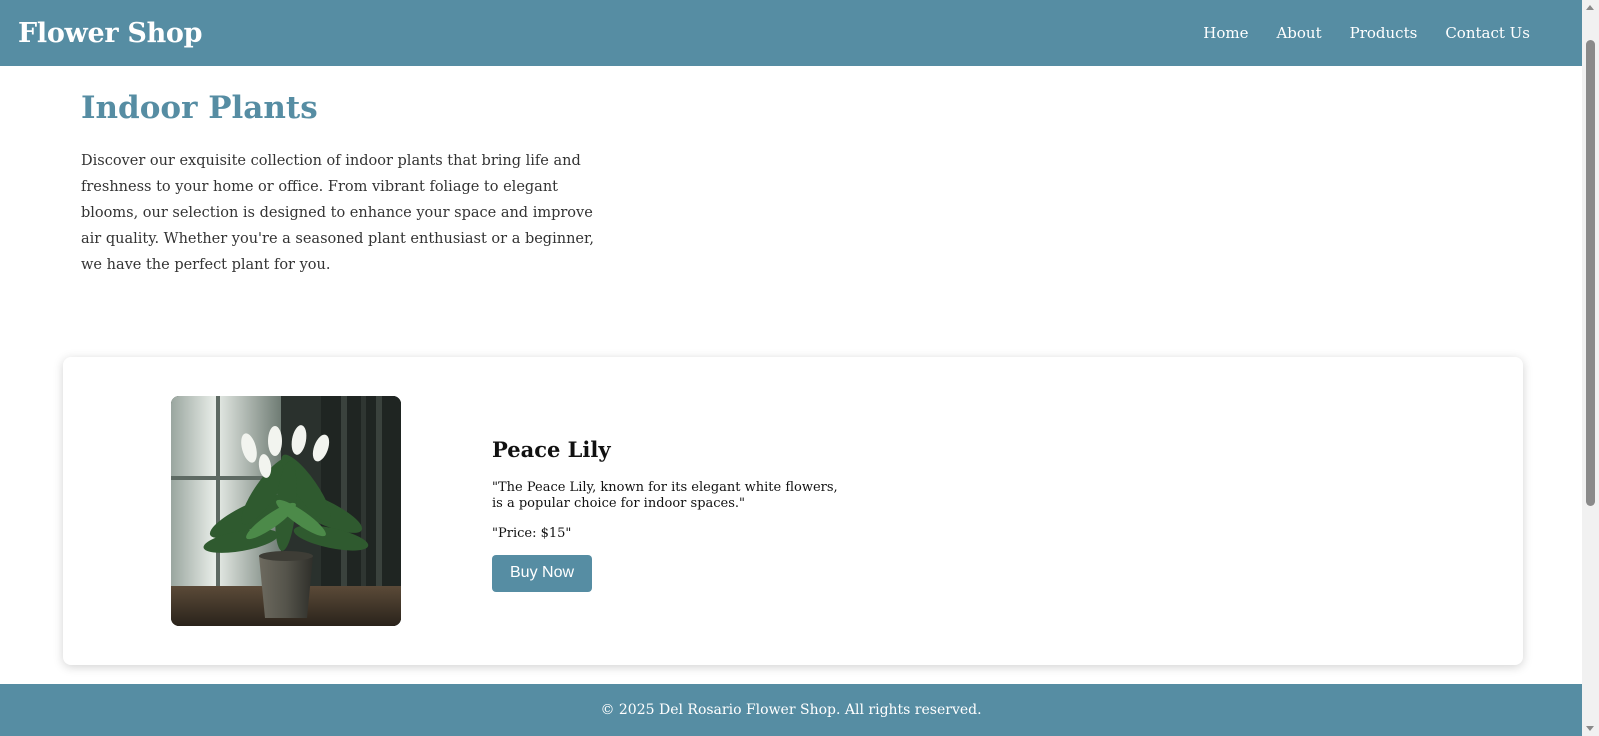 This screenshot has width=1599, height=736. I want to click on page-scrollbar, so click(1590, 368).